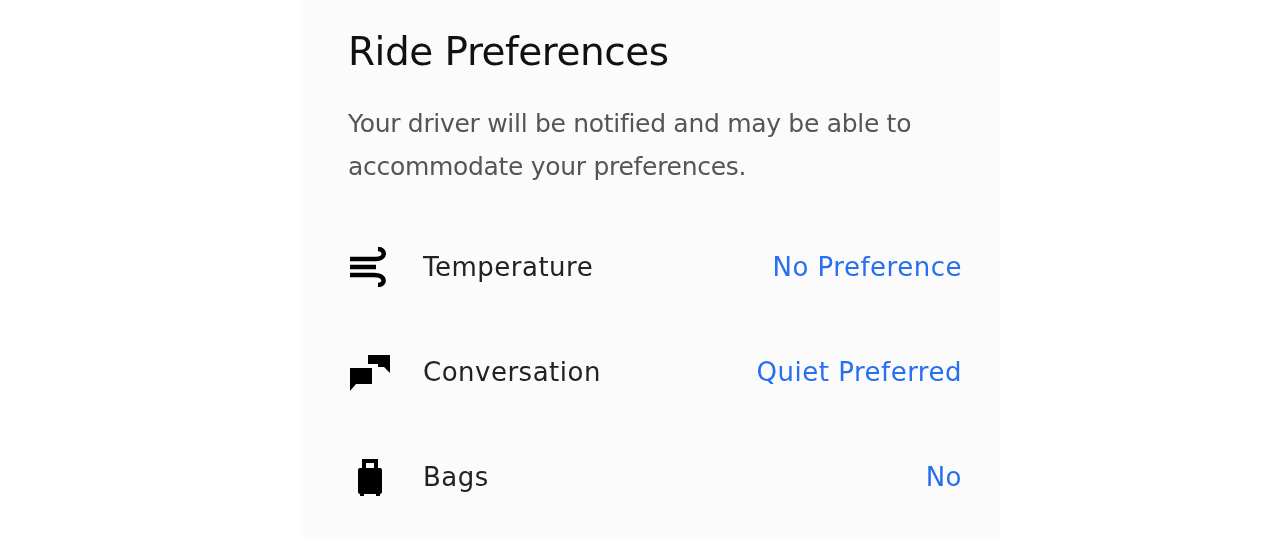 This screenshot has height=537, width=1280. I want to click on preference-value-link: No, so click(943, 476).